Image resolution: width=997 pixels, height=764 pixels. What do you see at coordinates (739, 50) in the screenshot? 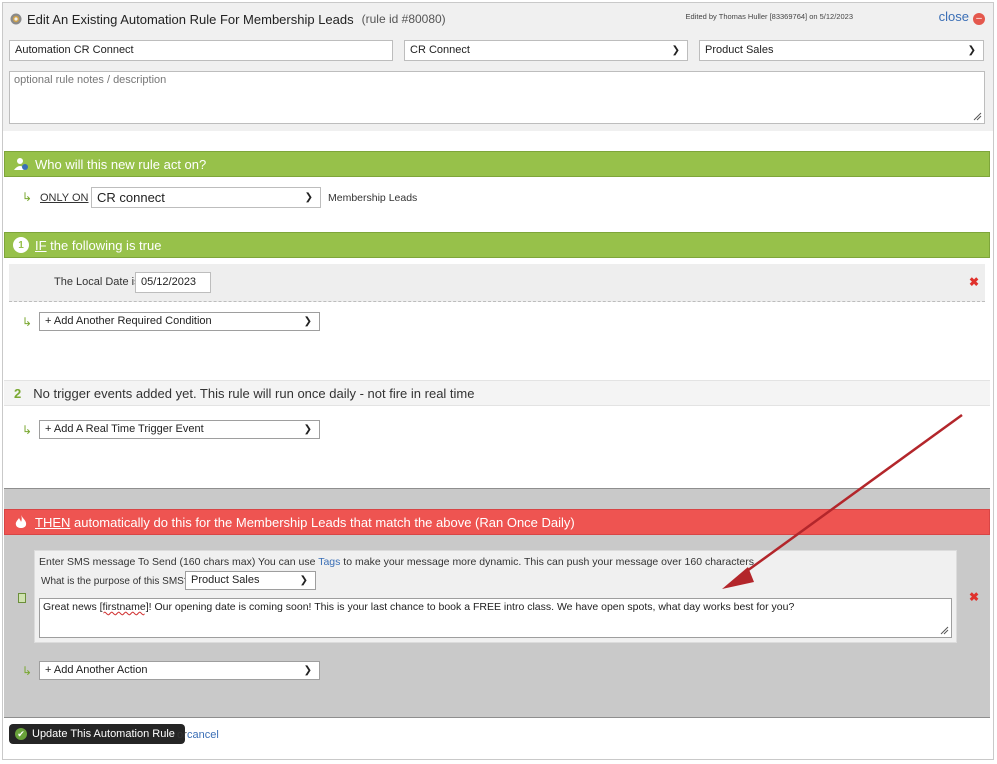
I see `department-select-value: Product Sales` at bounding box center [739, 50].